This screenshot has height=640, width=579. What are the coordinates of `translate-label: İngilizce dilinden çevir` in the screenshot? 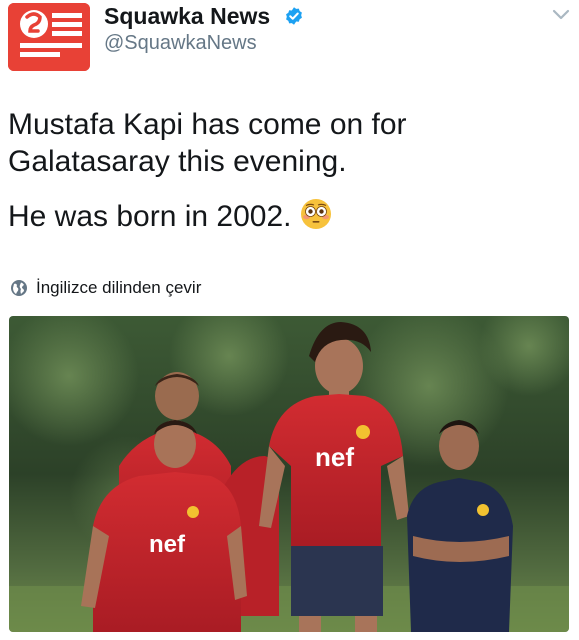 It's located at (119, 287).